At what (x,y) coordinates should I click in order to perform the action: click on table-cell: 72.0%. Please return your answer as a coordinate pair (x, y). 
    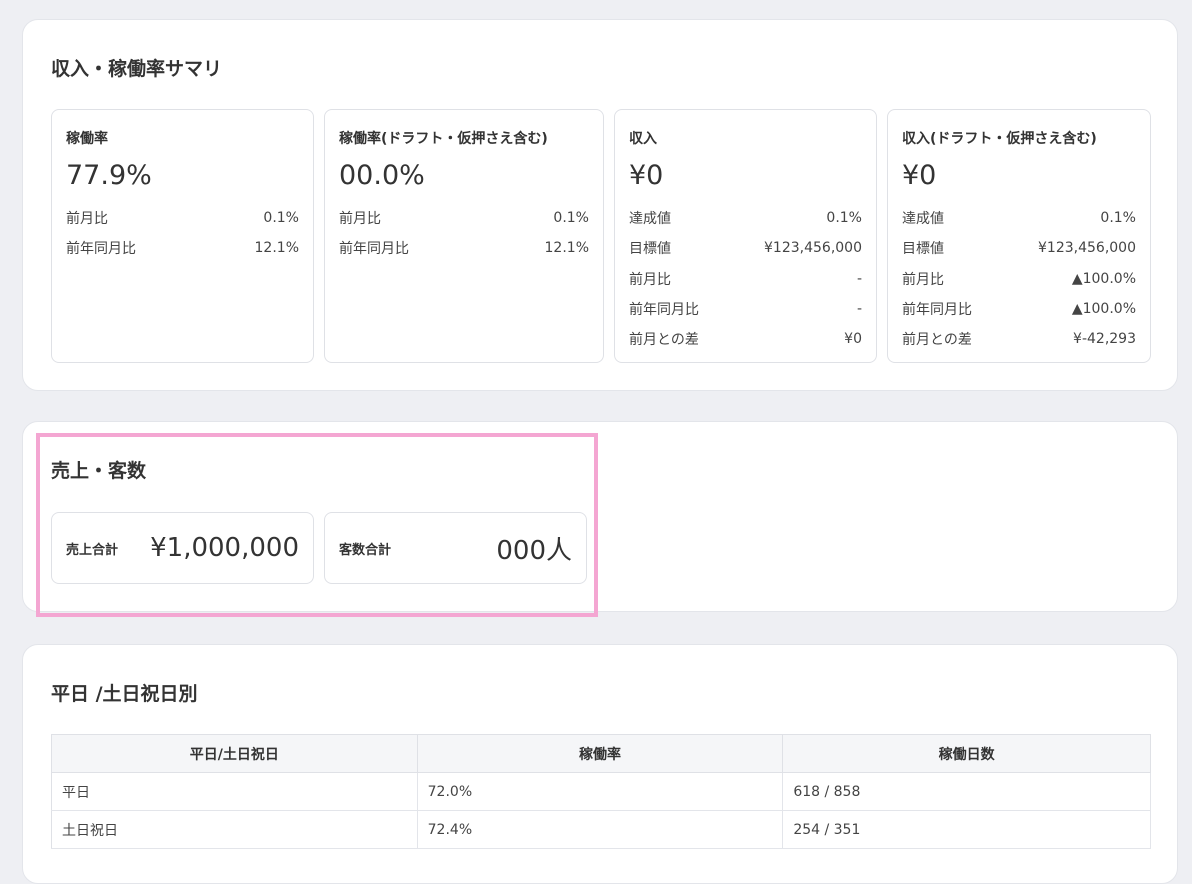
    Looking at the image, I should click on (600, 791).